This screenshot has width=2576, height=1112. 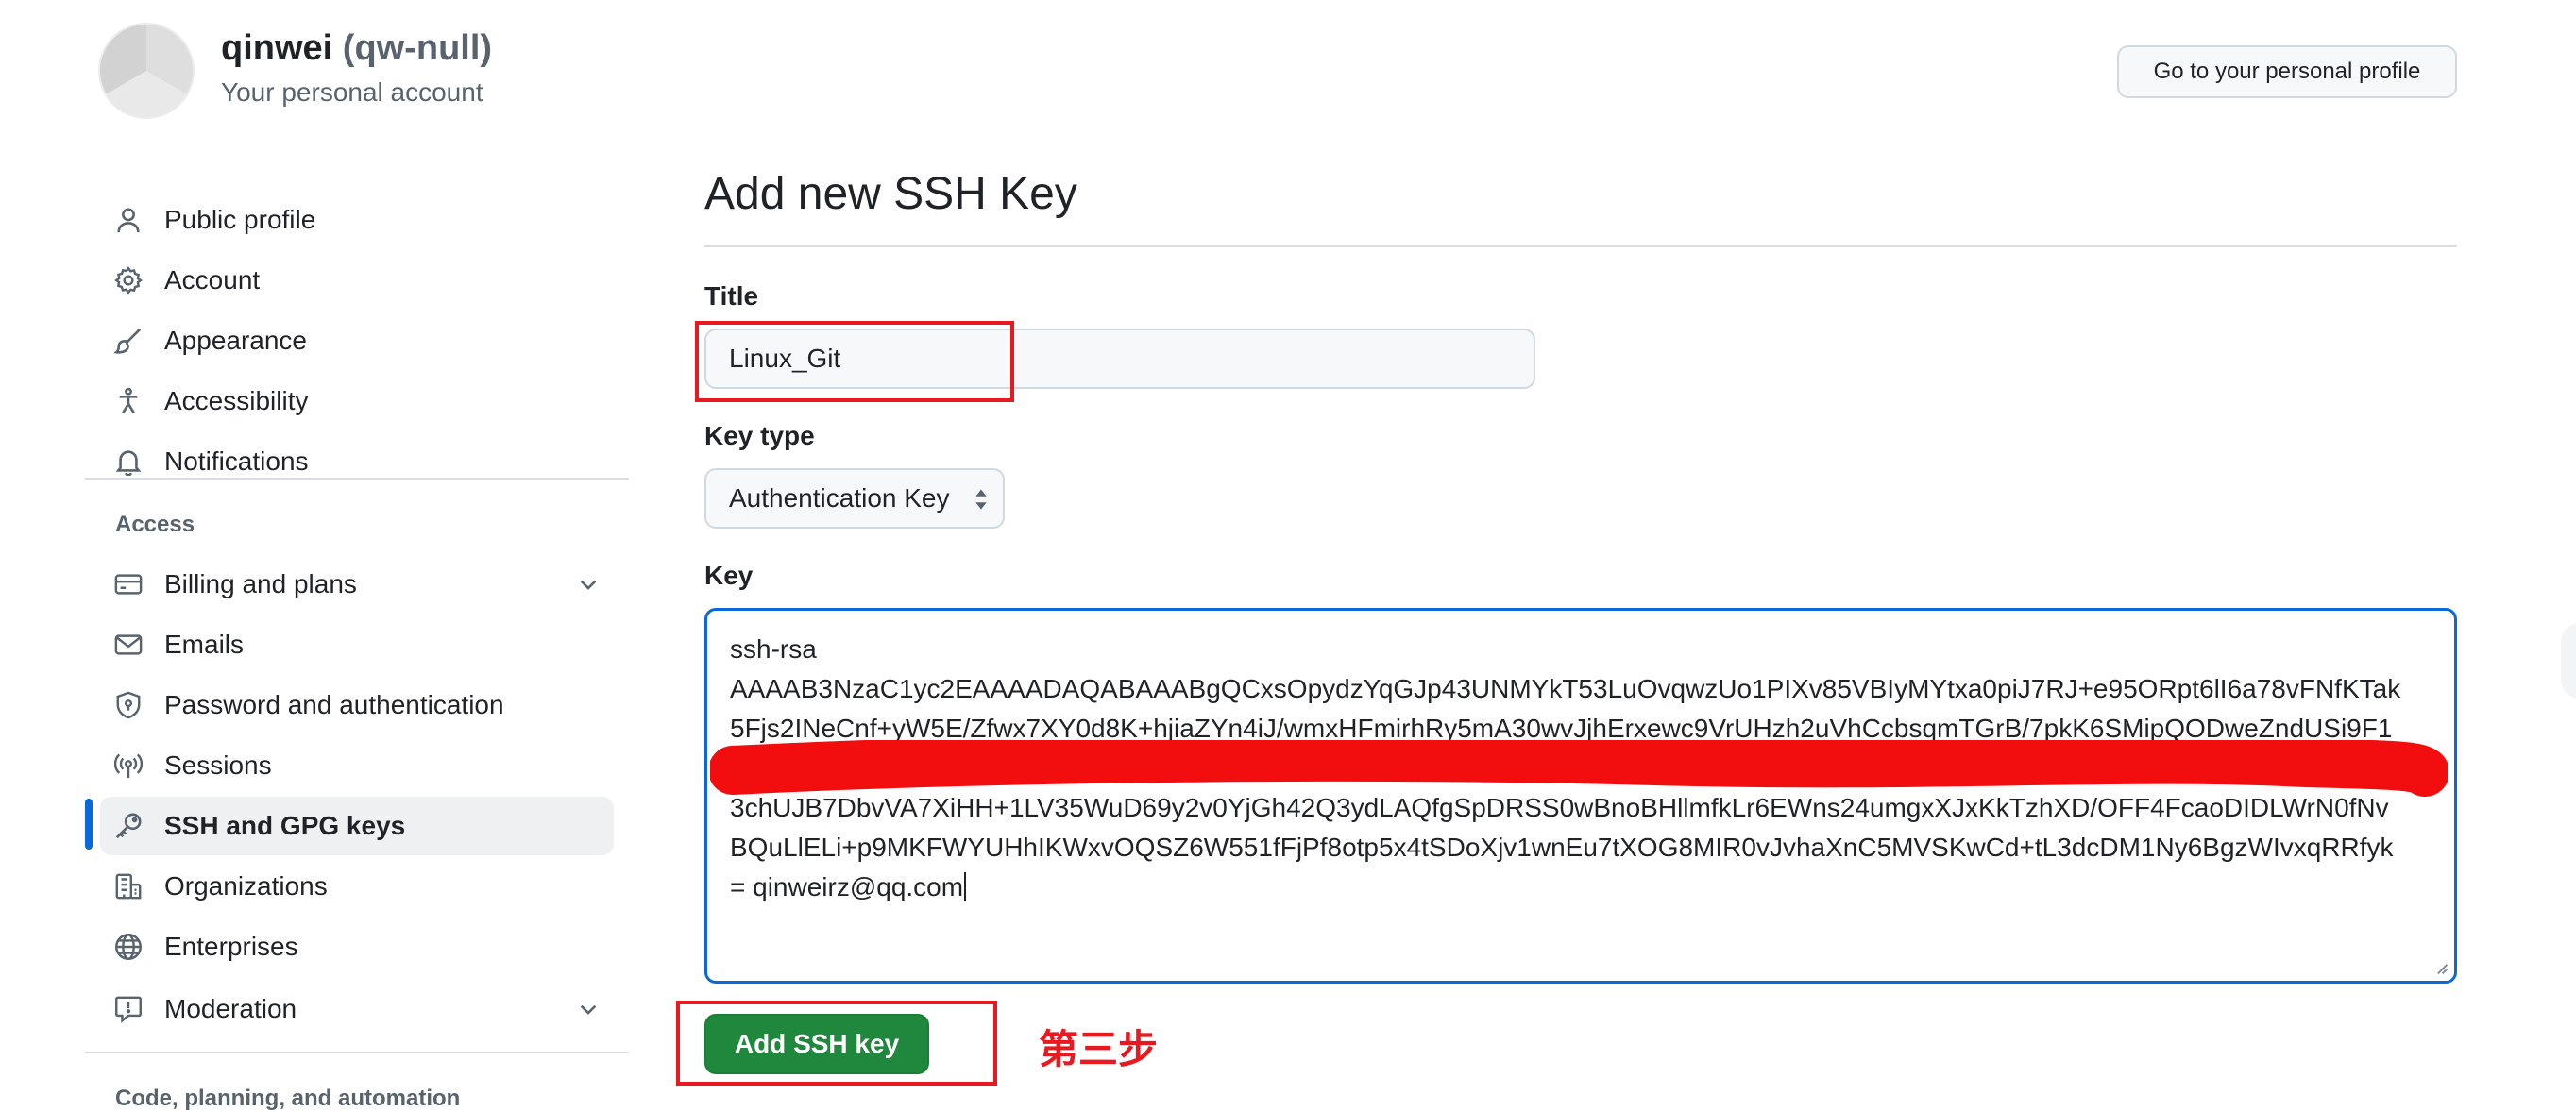 What do you see at coordinates (128, 462) in the screenshot?
I see `bell-icon` at bounding box center [128, 462].